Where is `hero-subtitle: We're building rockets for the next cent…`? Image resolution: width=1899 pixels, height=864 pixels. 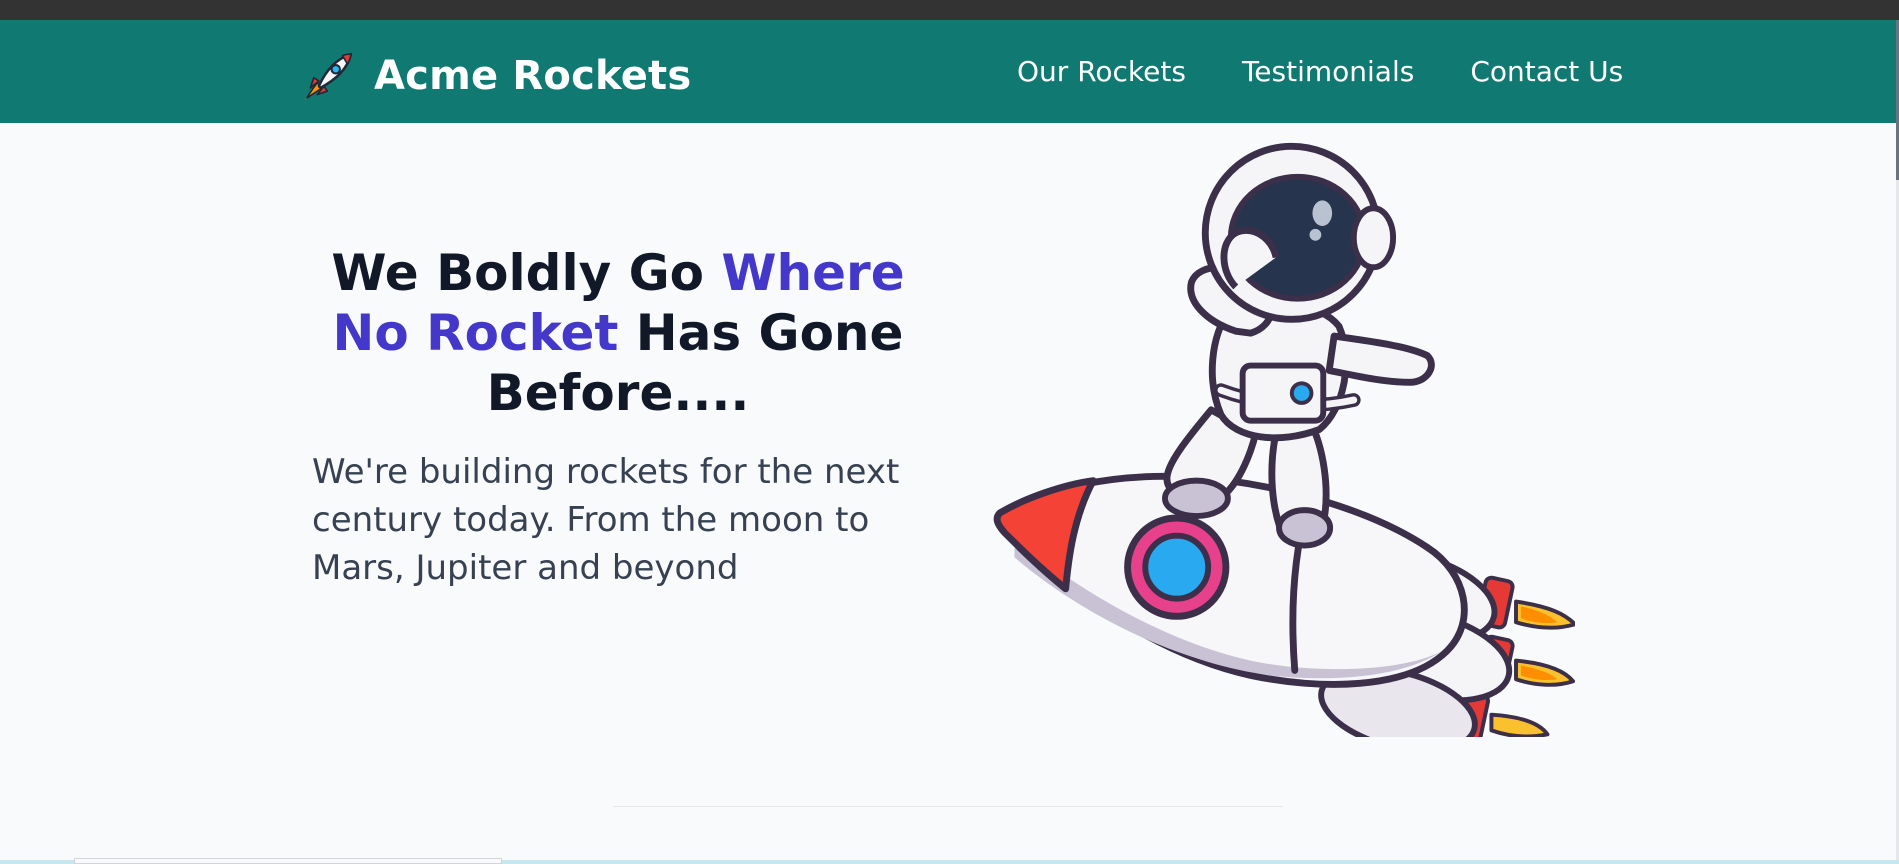
hero-subtitle: We're building rockets for the next cent… is located at coordinates (606, 520).